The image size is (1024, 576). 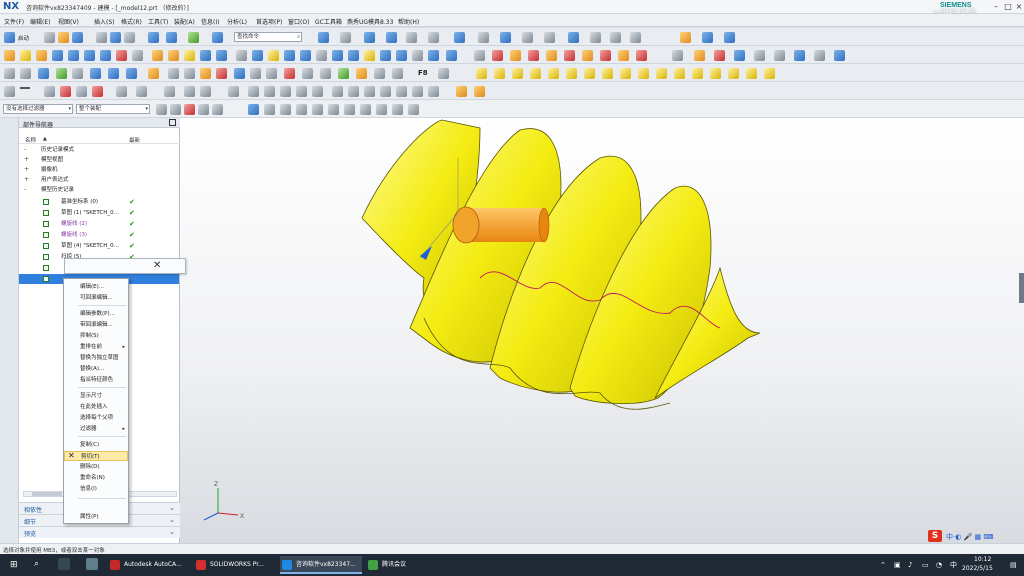 I want to click on combine-curve-icon, so click(x=499, y=73).